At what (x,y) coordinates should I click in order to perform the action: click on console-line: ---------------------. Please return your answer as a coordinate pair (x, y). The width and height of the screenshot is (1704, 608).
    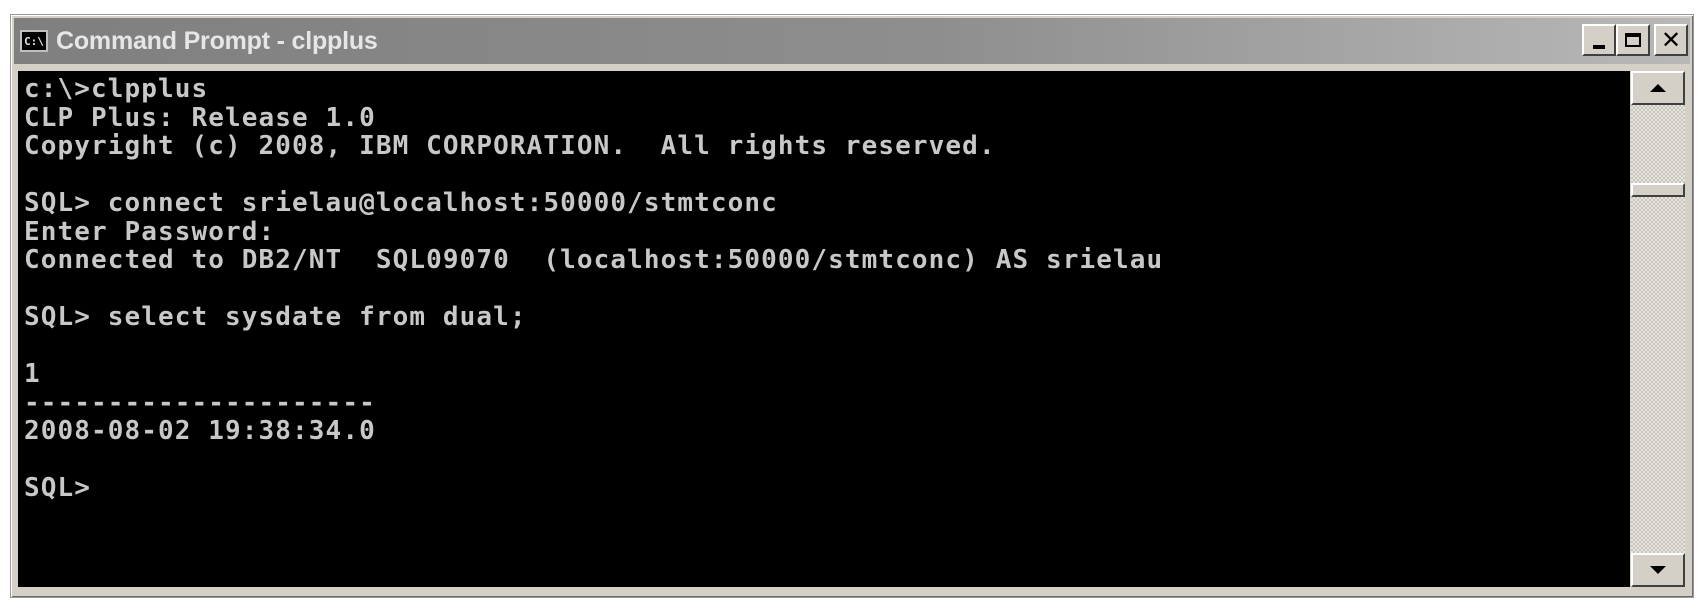
    Looking at the image, I should click on (200, 402).